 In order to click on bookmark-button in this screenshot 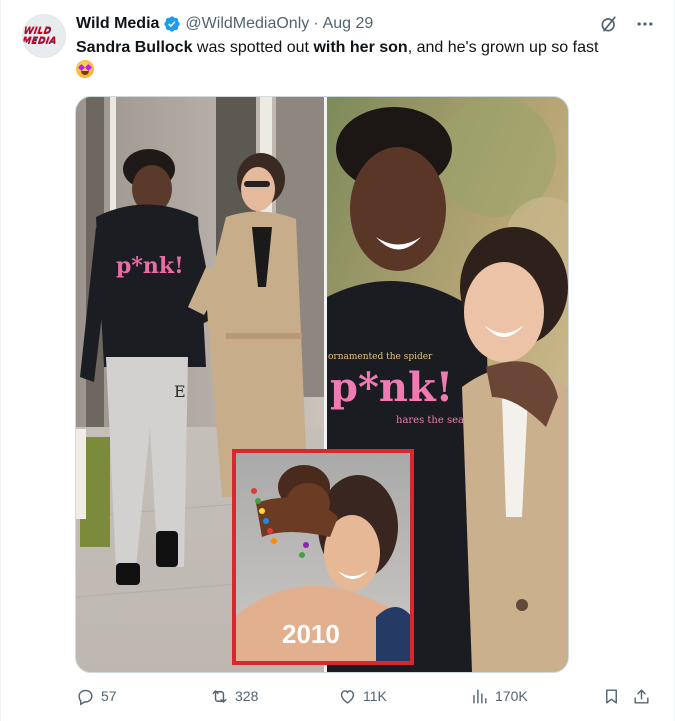, I will do `click(611, 696)`.